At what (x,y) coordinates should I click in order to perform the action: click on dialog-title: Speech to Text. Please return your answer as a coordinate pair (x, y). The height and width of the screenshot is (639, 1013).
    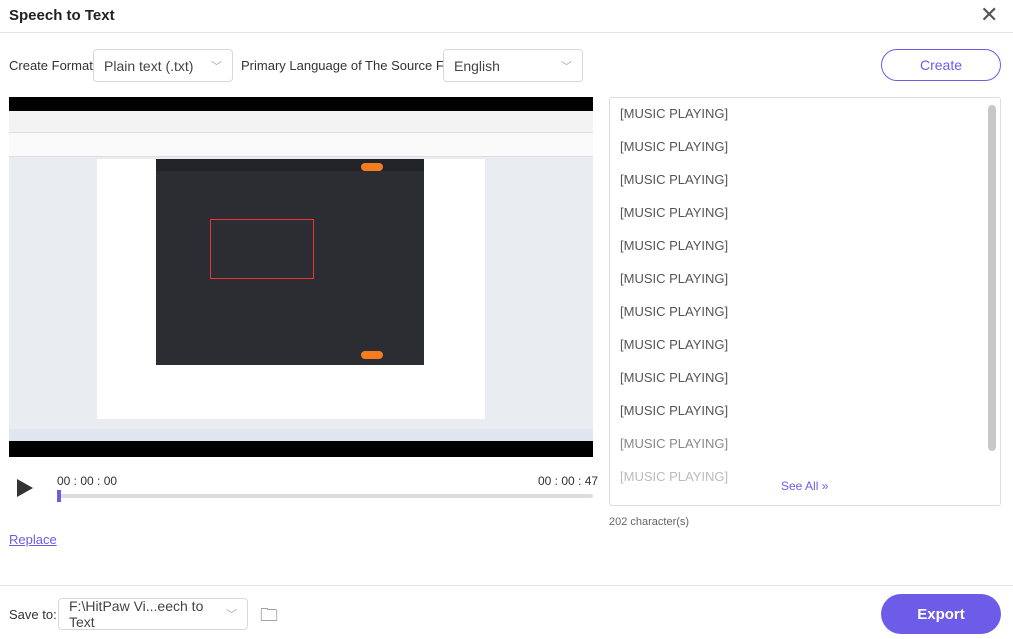
    Looking at the image, I should click on (62, 15).